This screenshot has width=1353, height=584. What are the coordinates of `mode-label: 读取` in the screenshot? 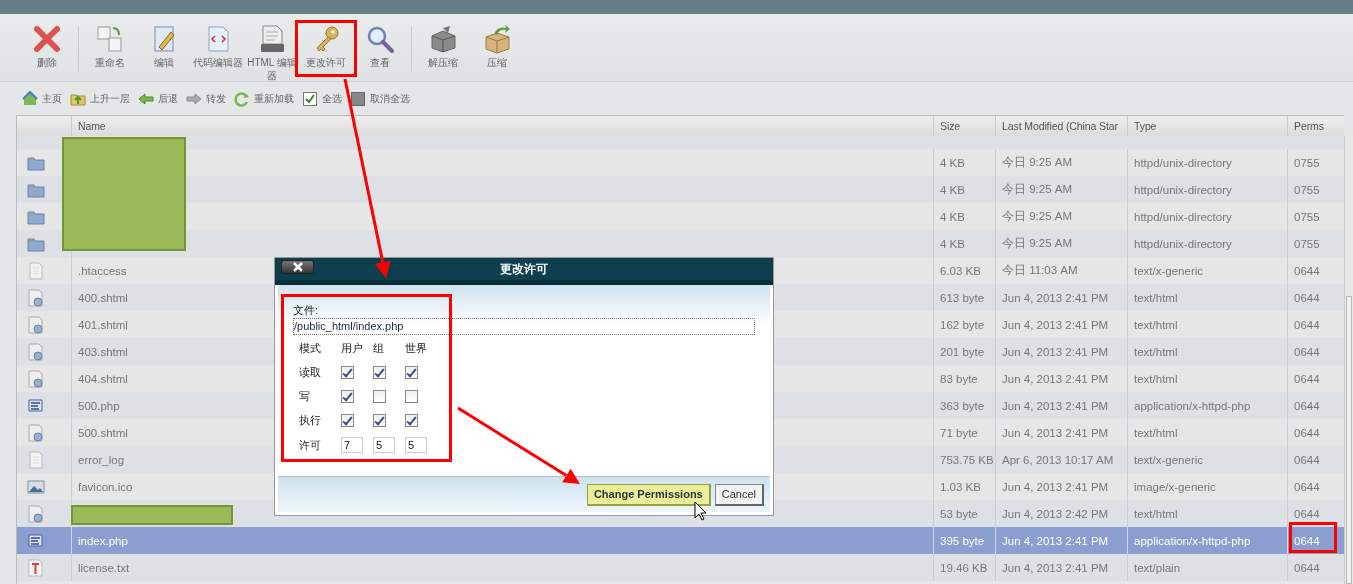 It's located at (310, 372).